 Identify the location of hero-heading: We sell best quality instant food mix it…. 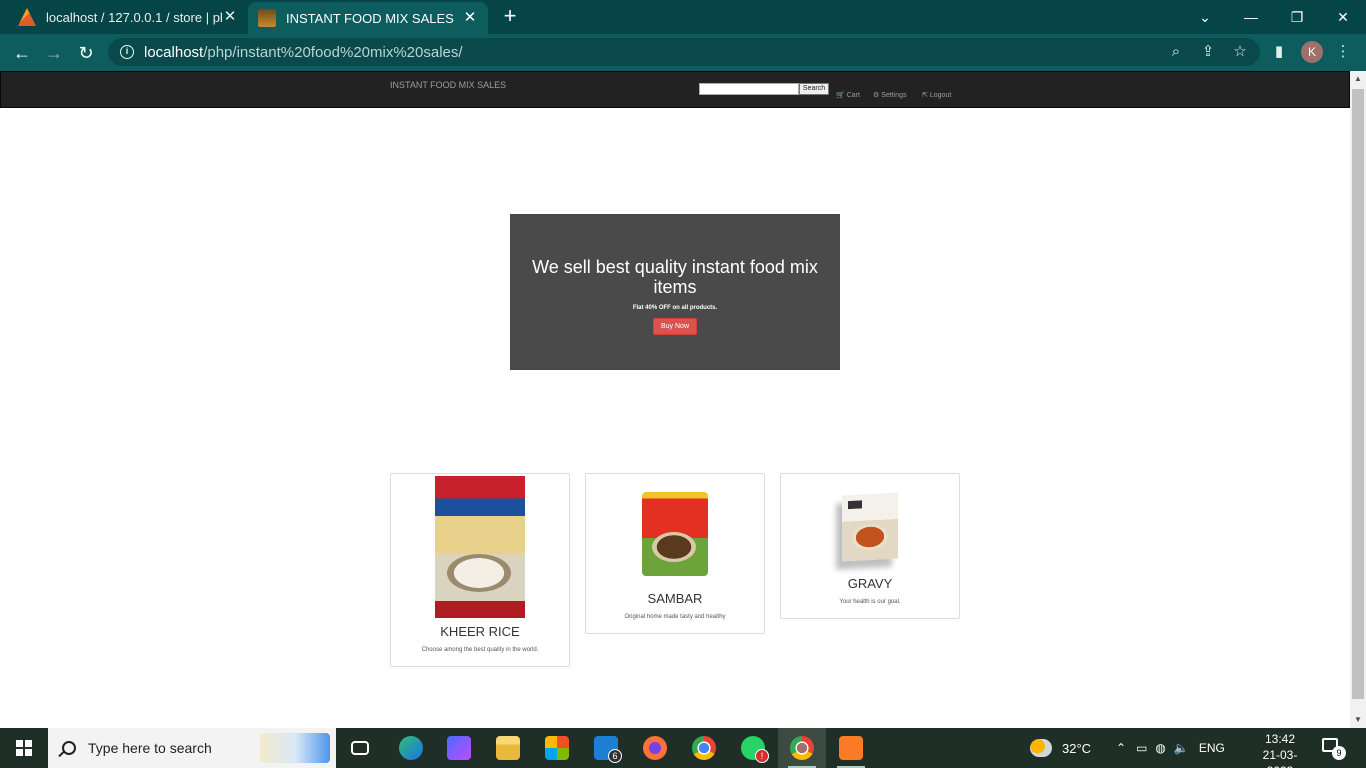
(675, 277).